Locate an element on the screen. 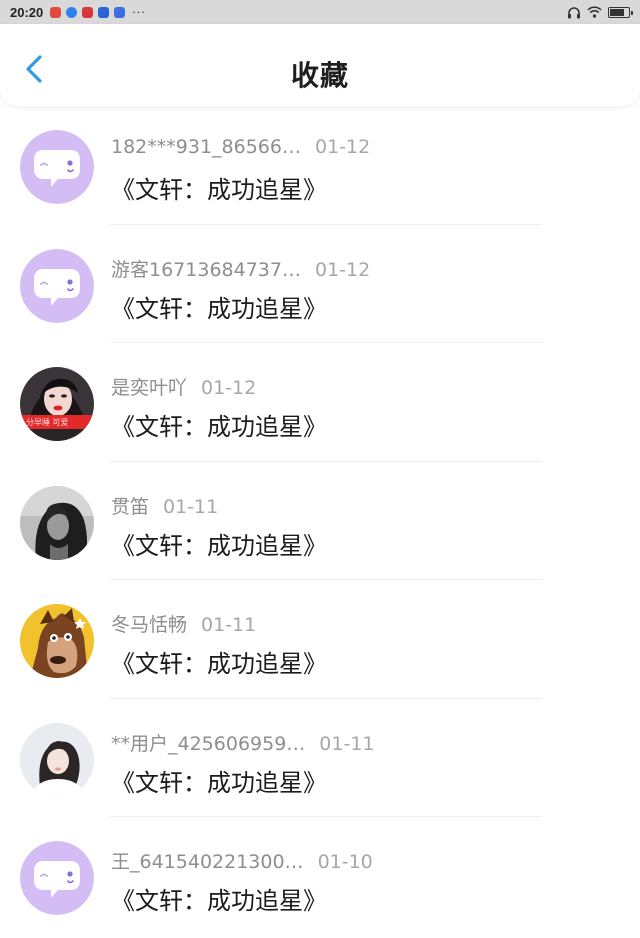  item-meta: 冬马恬畅 01-11 is located at coordinates (183, 623).